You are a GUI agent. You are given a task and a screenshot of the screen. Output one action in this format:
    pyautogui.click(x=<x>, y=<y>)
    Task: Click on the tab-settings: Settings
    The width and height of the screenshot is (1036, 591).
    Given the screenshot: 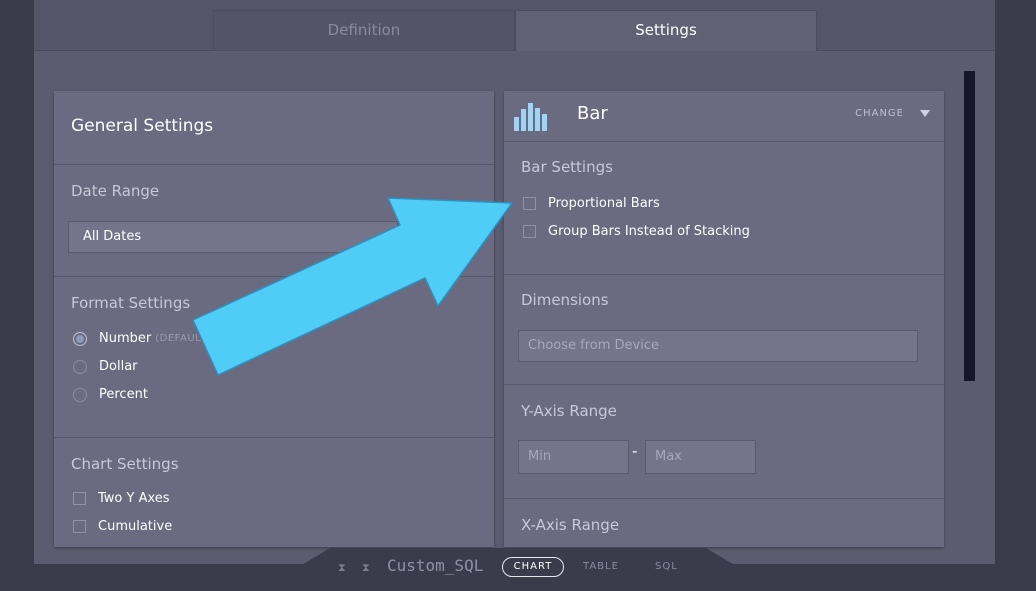 What is the action you would take?
    pyautogui.click(x=666, y=30)
    